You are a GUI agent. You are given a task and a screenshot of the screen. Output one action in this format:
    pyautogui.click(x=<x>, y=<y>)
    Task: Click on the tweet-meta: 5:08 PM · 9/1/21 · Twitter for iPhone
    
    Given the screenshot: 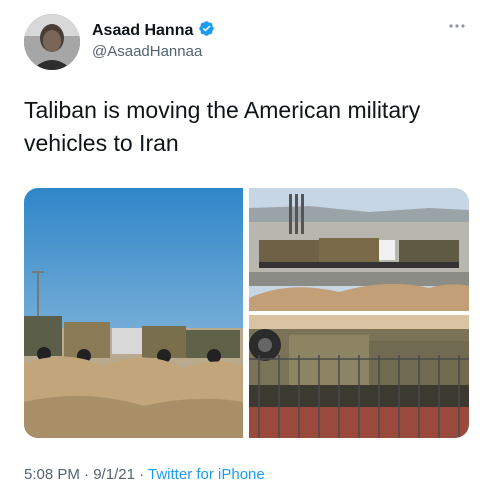 What is the action you would take?
    pyautogui.click(x=144, y=474)
    